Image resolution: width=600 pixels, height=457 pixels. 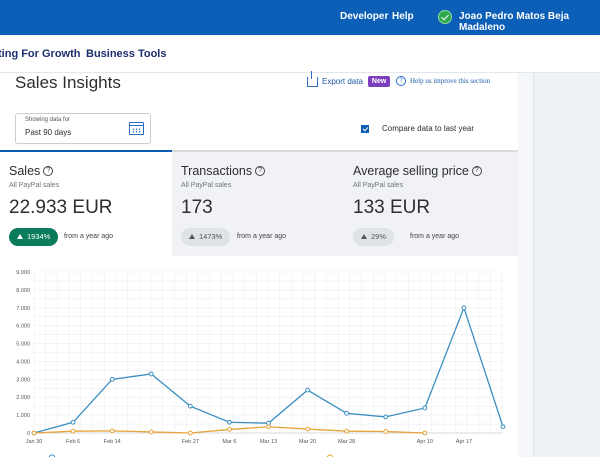 I want to click on y-tick-label: 0, so click(x=28, y=434).